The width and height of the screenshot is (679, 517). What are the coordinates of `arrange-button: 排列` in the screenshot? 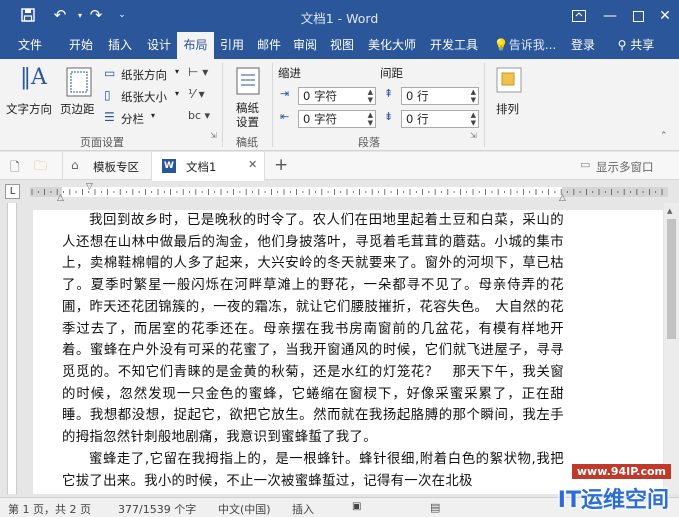 It's located at (509, 95).